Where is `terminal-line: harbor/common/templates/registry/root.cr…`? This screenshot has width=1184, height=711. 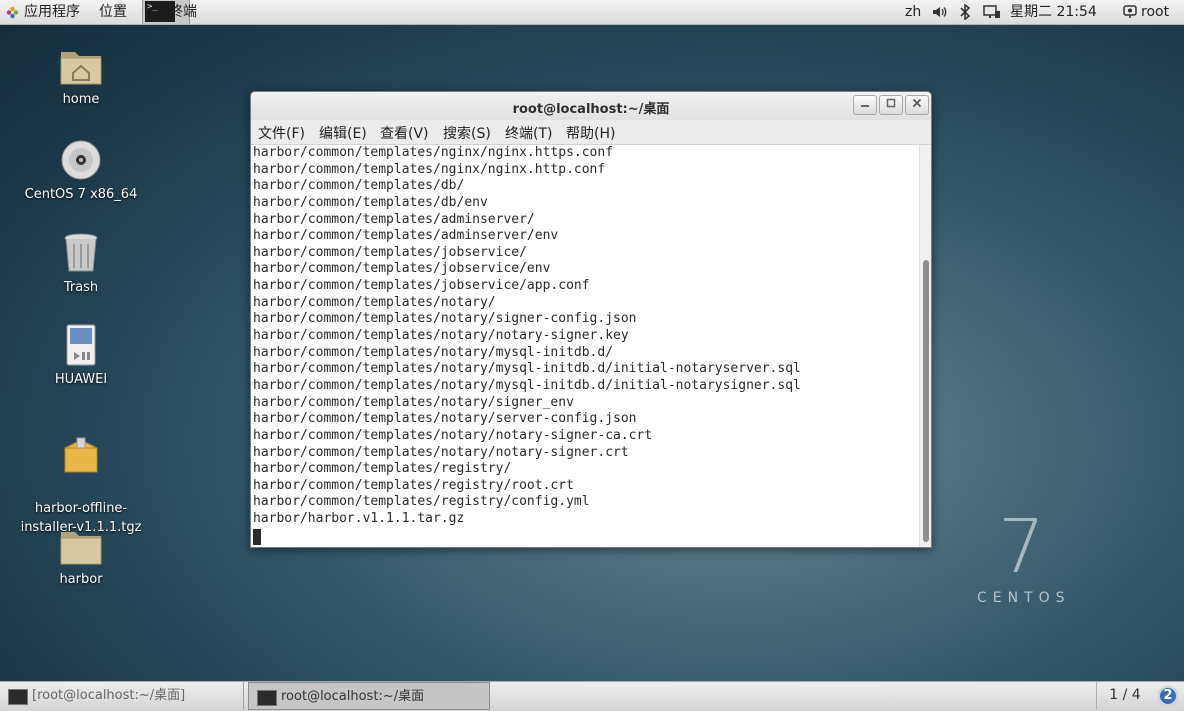
terminal-line: harbor/common/templates/registry/root.cr… is located at coordinates (413, 485).